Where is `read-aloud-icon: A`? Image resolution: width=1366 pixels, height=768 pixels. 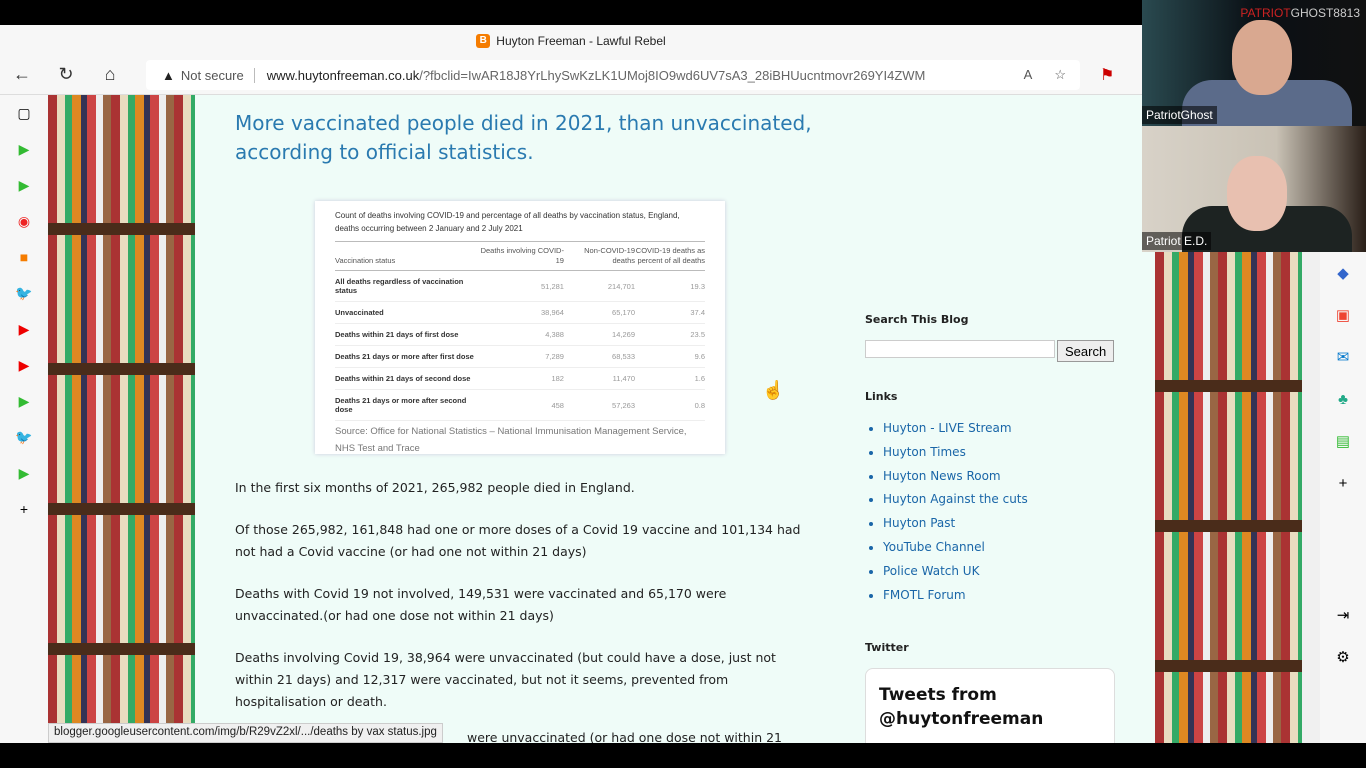
read-aloud-icon: A is located at coordinates (1028, 75).